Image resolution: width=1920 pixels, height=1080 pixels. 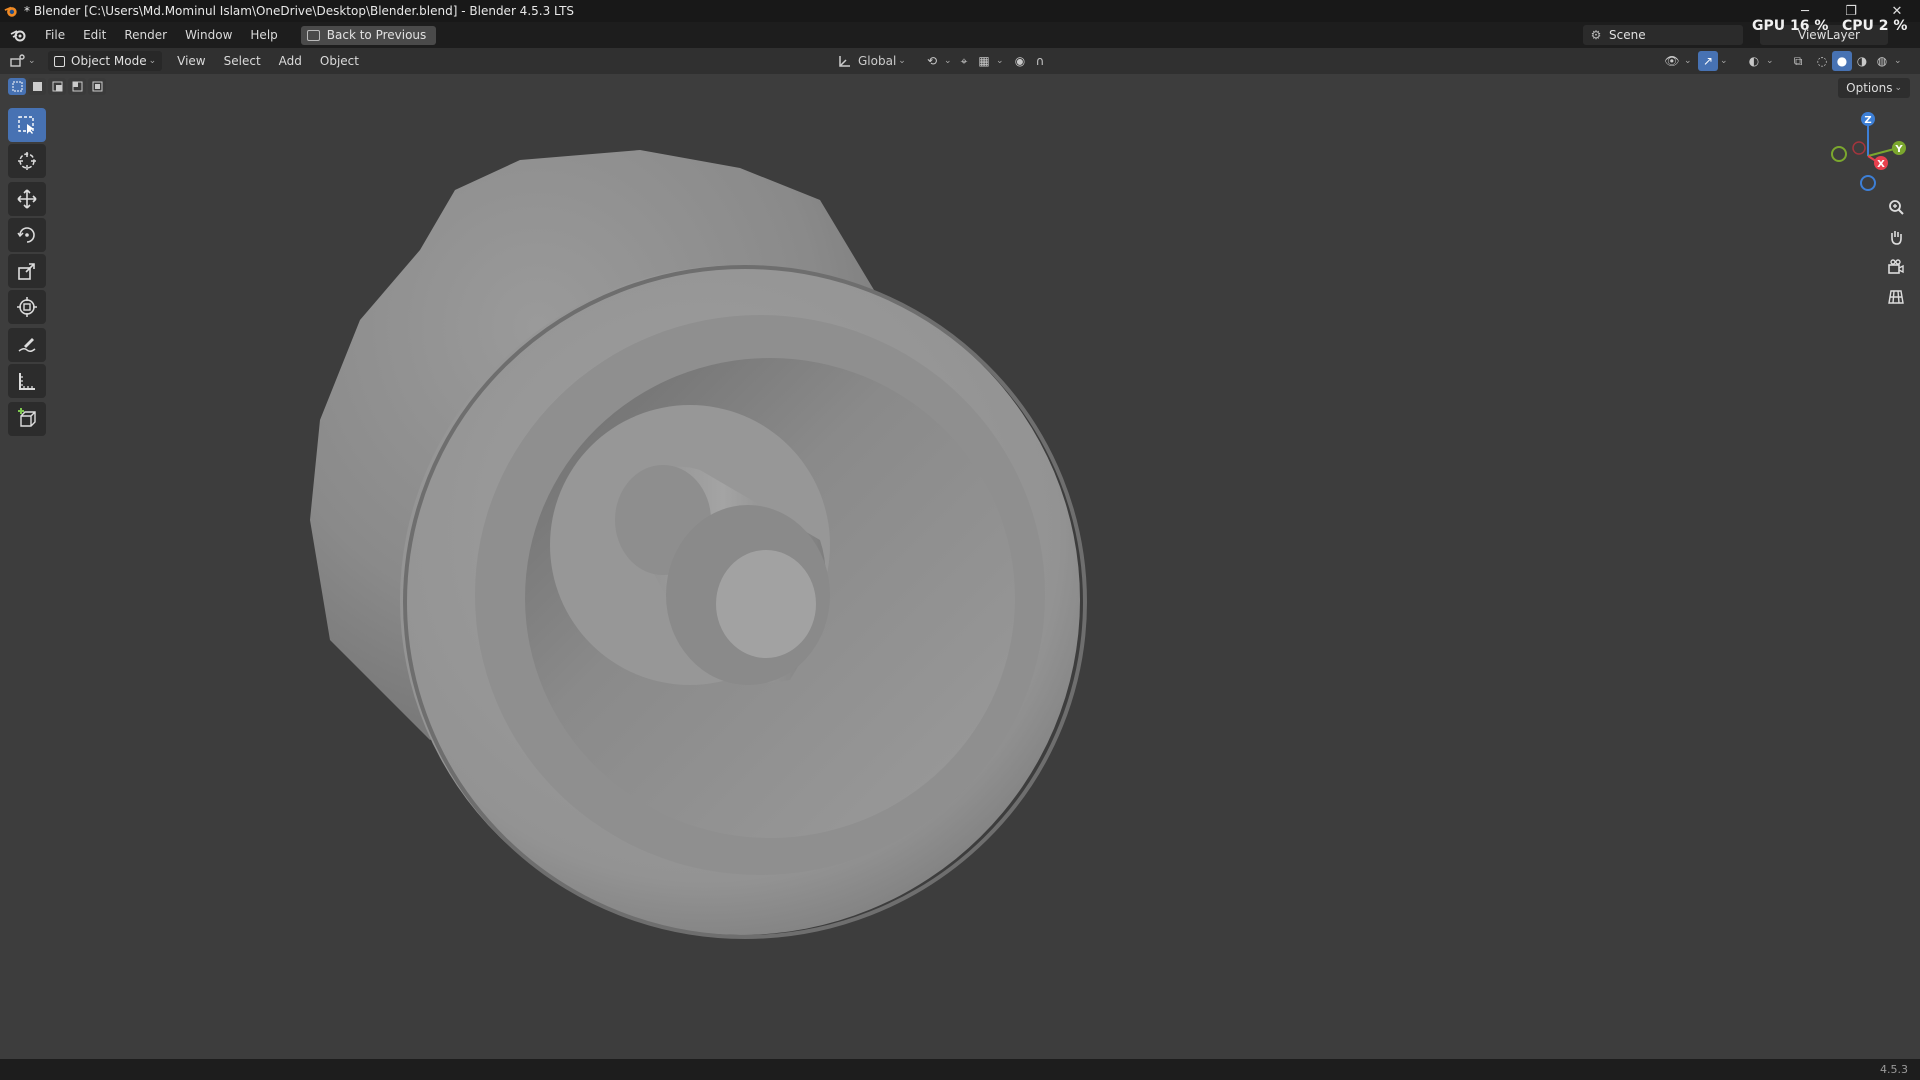 I want to click on shading-modes: ◌ ● ◑ ◍ ⌄, so click(x=1857, y=61).